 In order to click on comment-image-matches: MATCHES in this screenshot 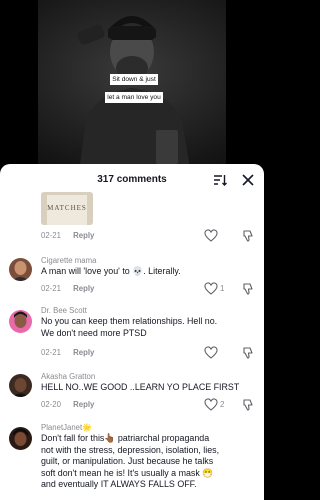, I will do `click(67, 208)`.